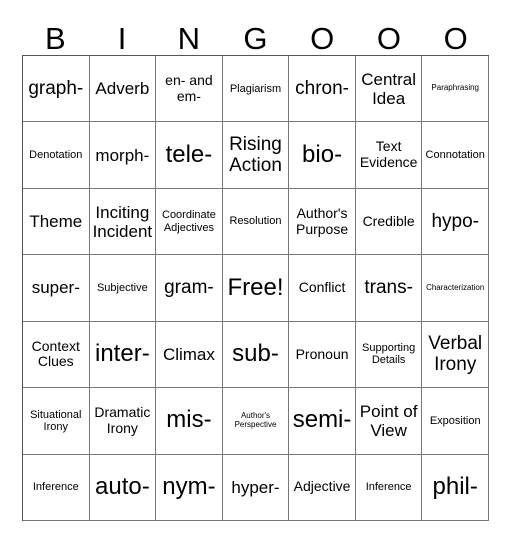 This screenshot has width=511, height=544. I want to click on header-letter: I, so click(122, 38).